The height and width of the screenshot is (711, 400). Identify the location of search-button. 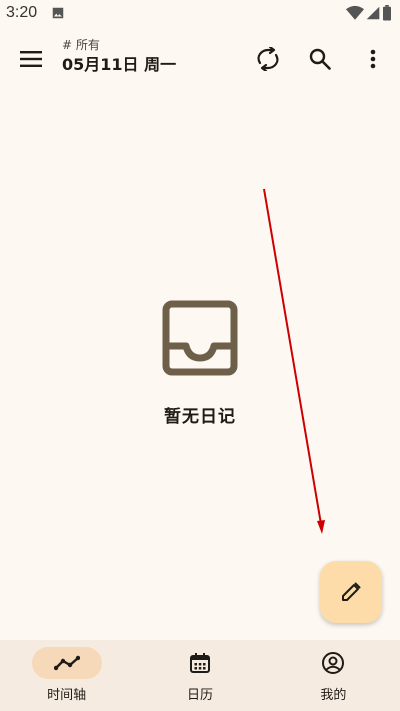
(320, 59).